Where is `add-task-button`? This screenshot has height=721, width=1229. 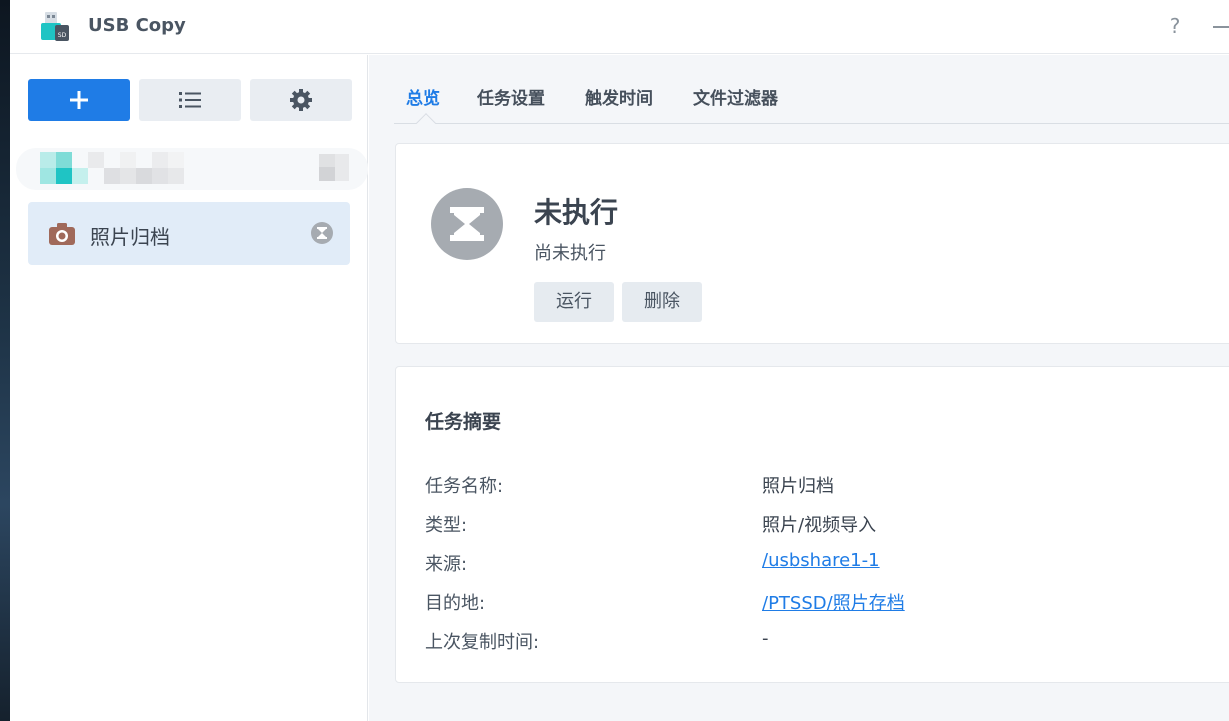 add-task-button is located at coordinates (79, 100).